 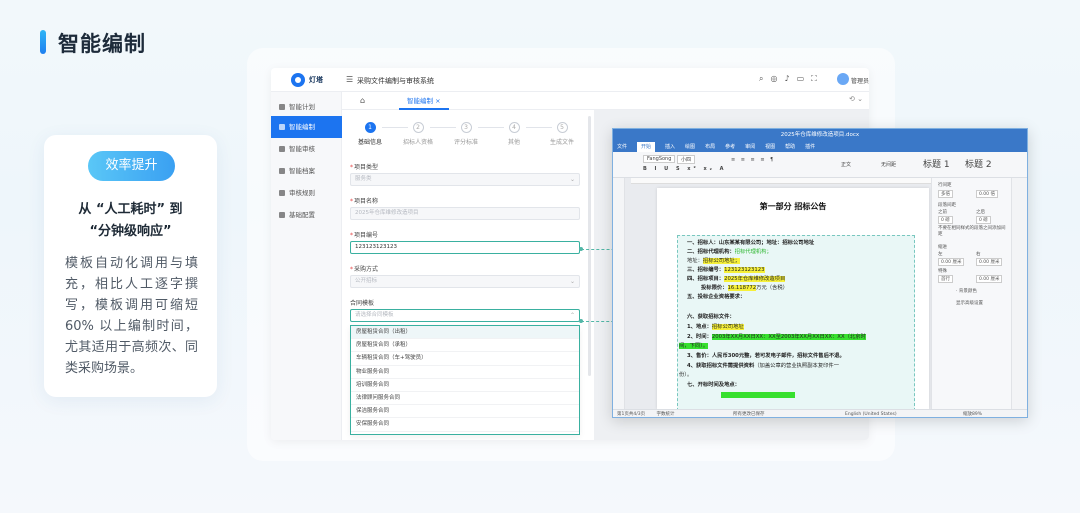 What do you see at coordinates (465, 385) in the screenshot?
I see `dropdown-option: 培训服务合同` at bounding box center [465, 385].